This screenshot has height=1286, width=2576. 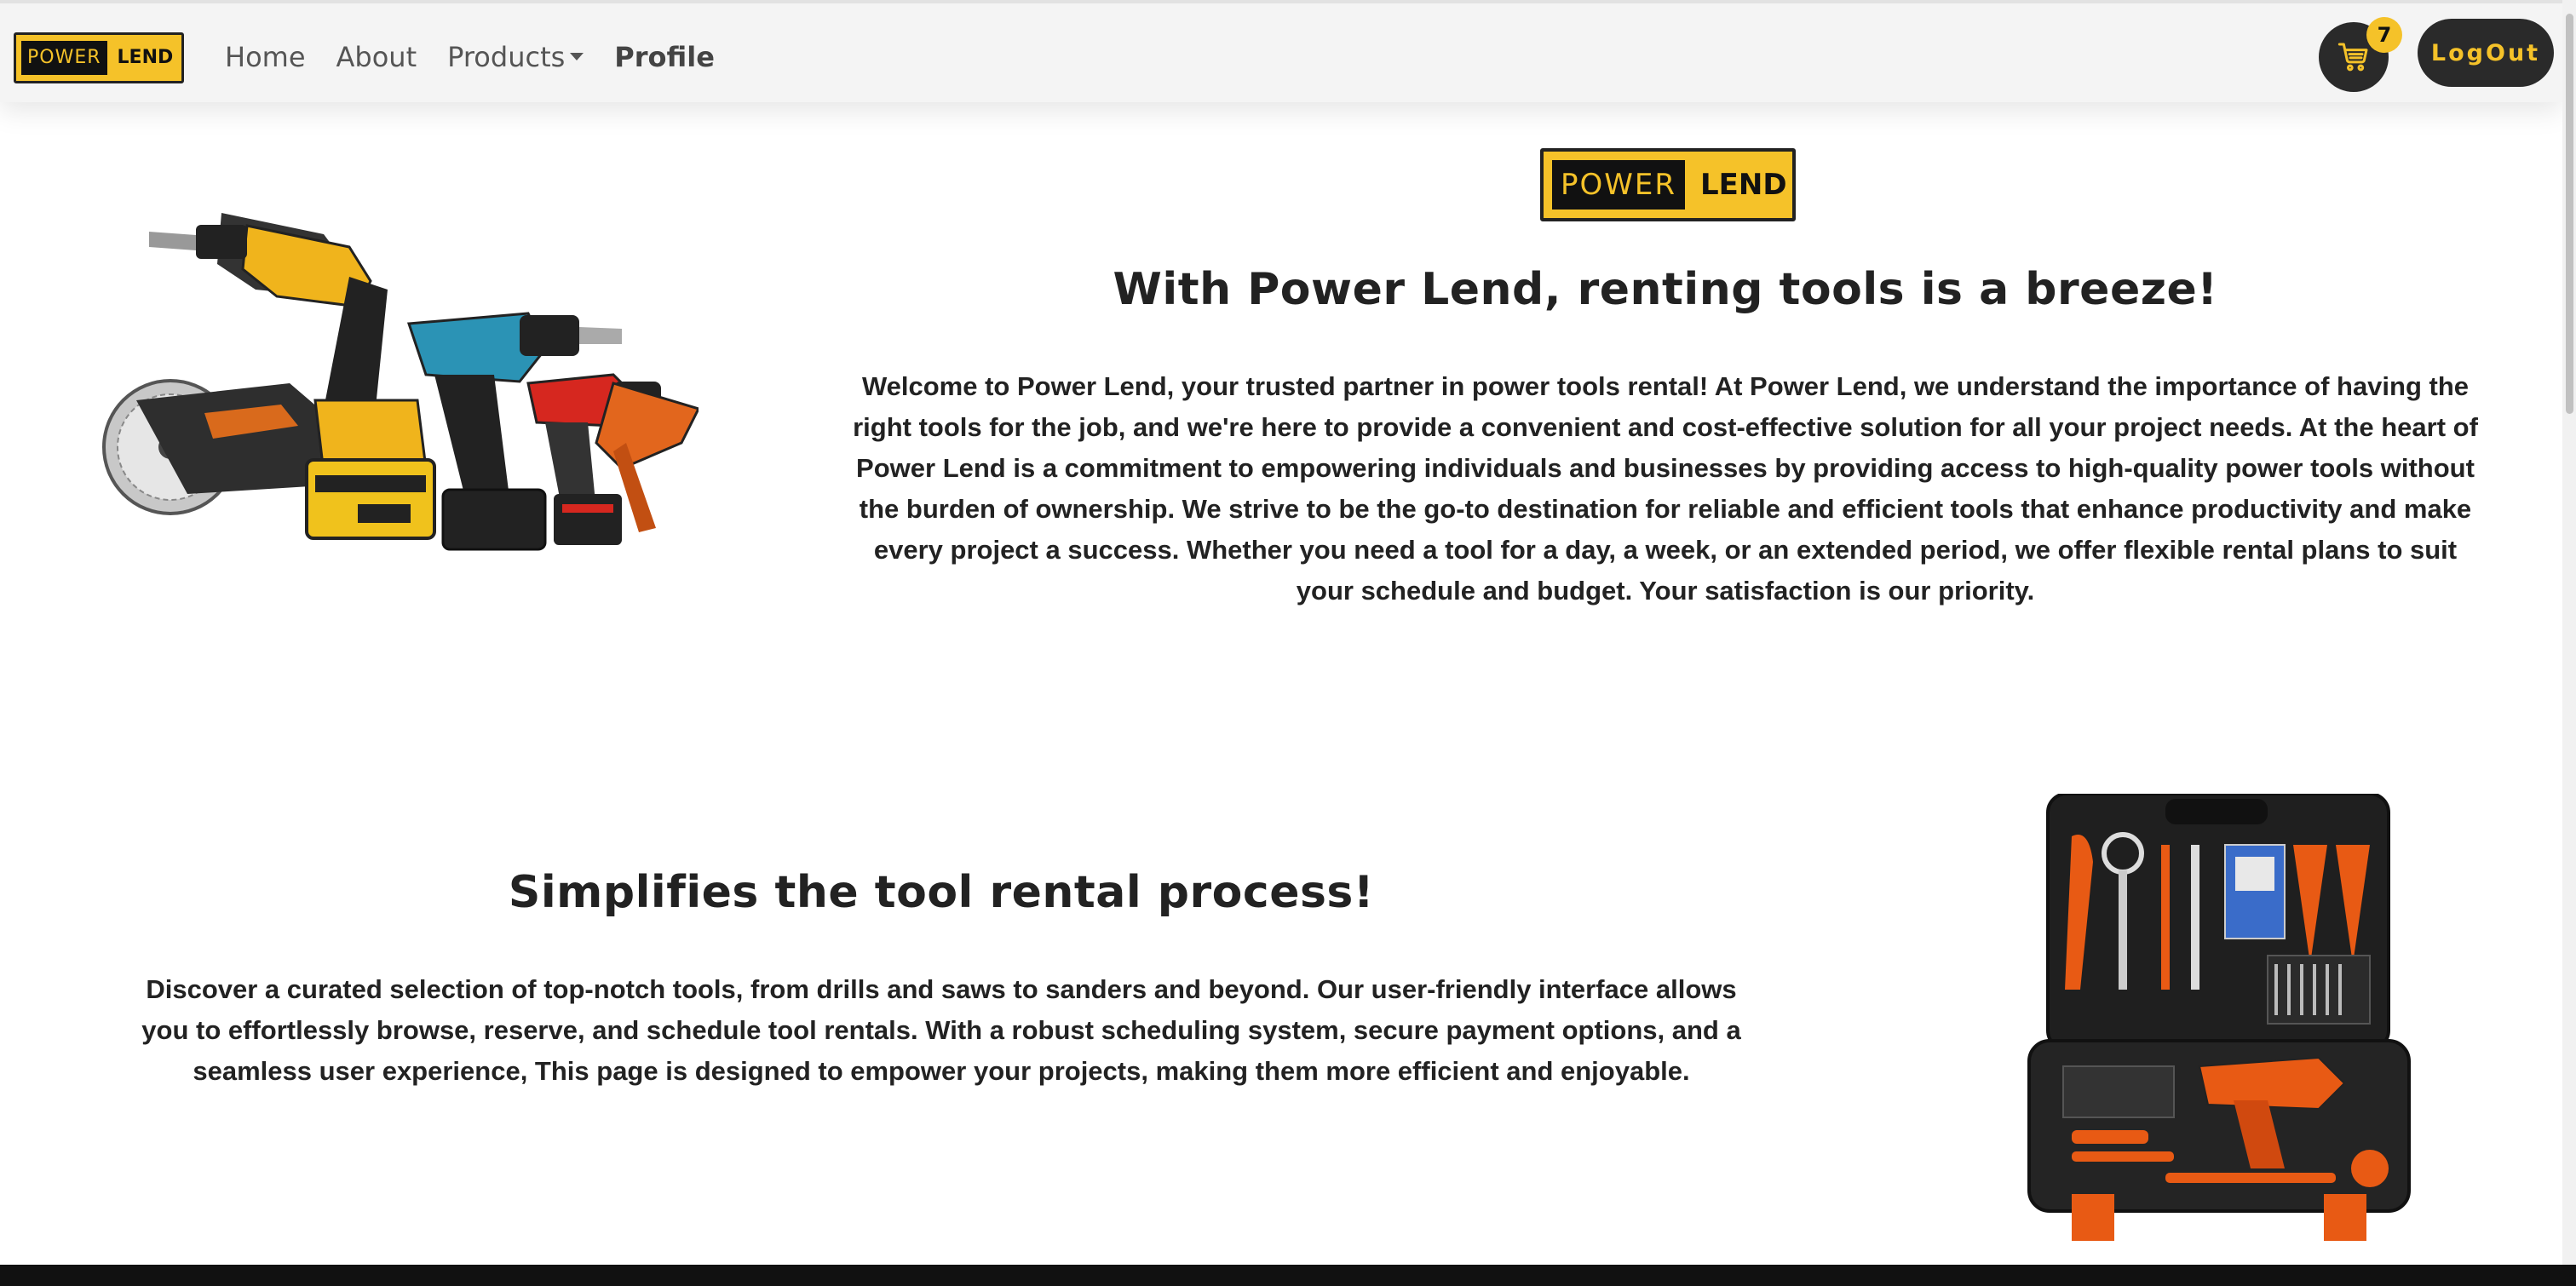 What do you see at coordinates (2384, 35) in the screenshot?
I see `cart-count-badge: 7` at bounding box center [2384, 35].